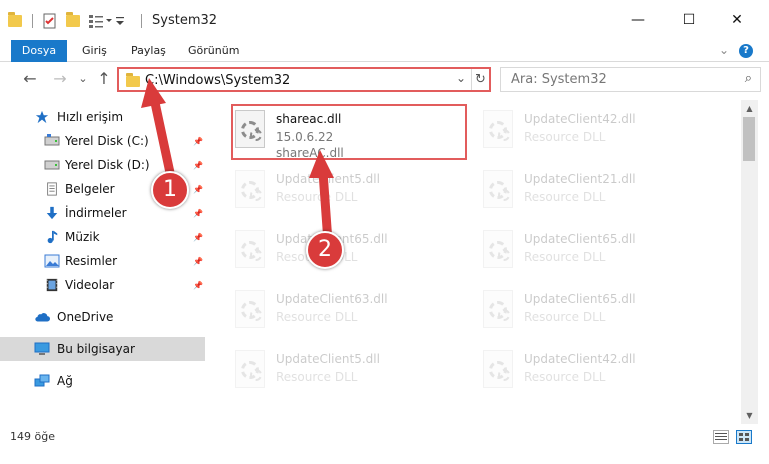  I want to click on maximize-icon: ☐, so click(689, 20).